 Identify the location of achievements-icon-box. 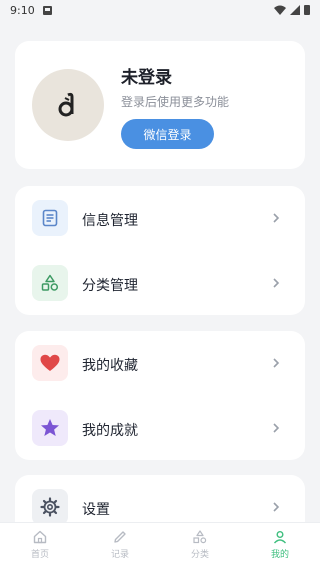
(50, 428).